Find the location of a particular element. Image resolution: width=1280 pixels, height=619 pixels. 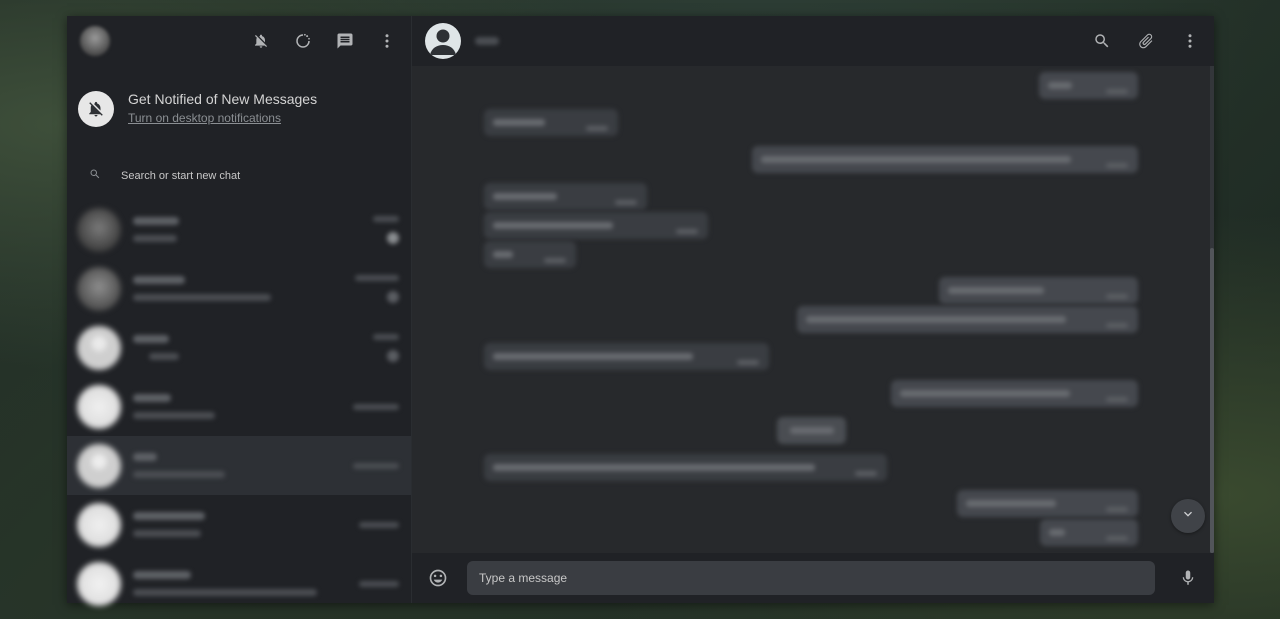

search-input is located at coordinates (251, 176).